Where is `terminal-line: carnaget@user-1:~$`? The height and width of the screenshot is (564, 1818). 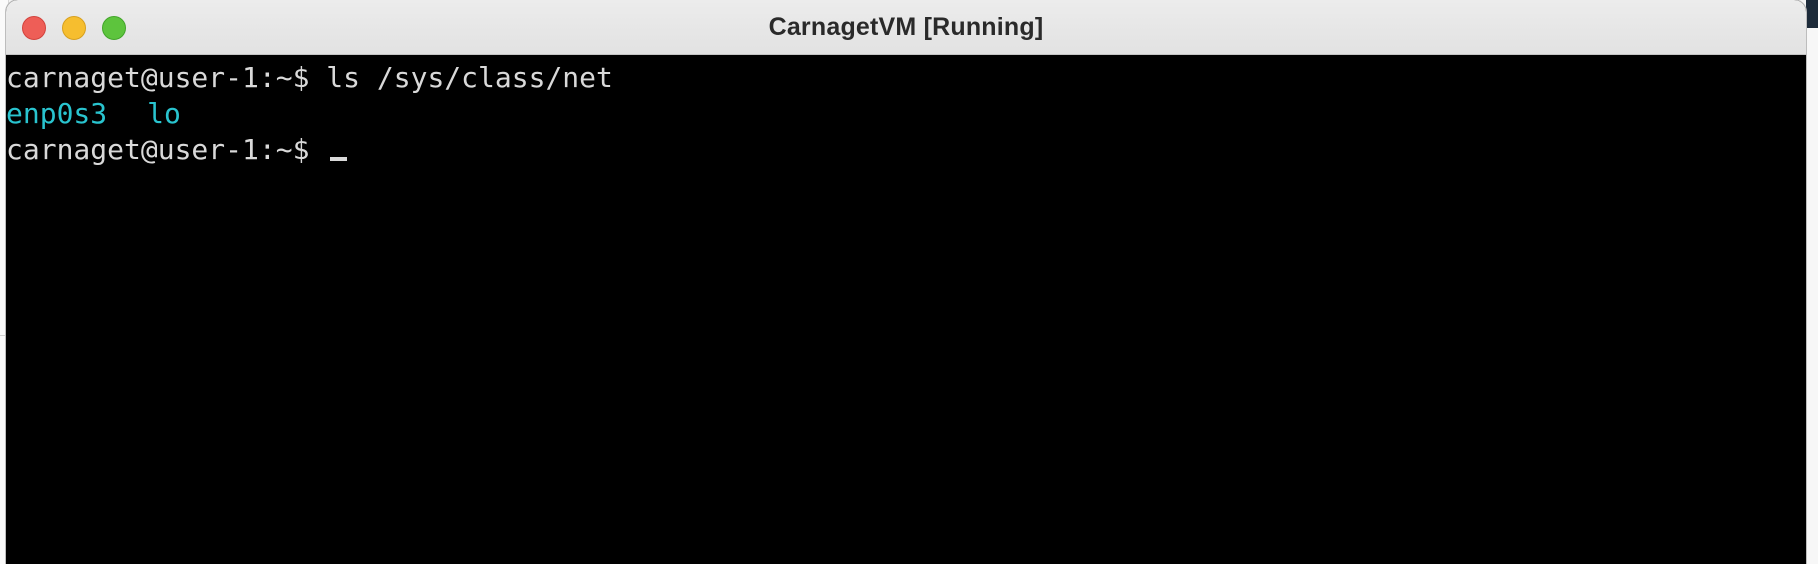
terminal-line: carnaget@user-1:~$ is located at coordinates (906, 150).